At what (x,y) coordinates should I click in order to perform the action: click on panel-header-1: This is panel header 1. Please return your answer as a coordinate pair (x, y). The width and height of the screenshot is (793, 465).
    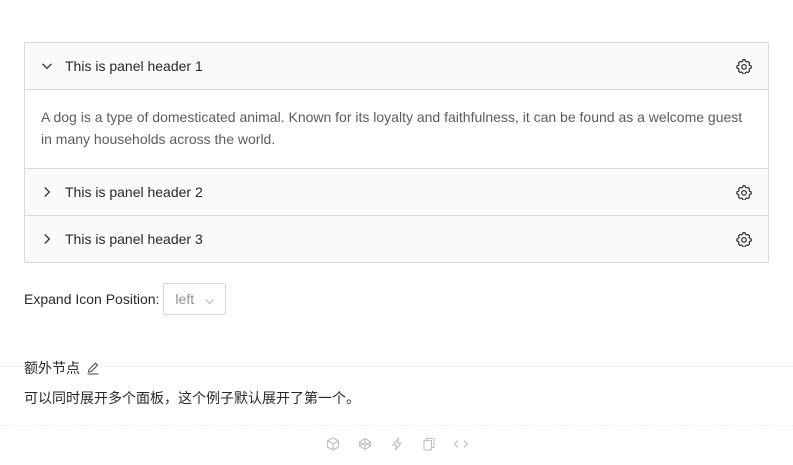
    Looking at the image, I should click on (396, 66).